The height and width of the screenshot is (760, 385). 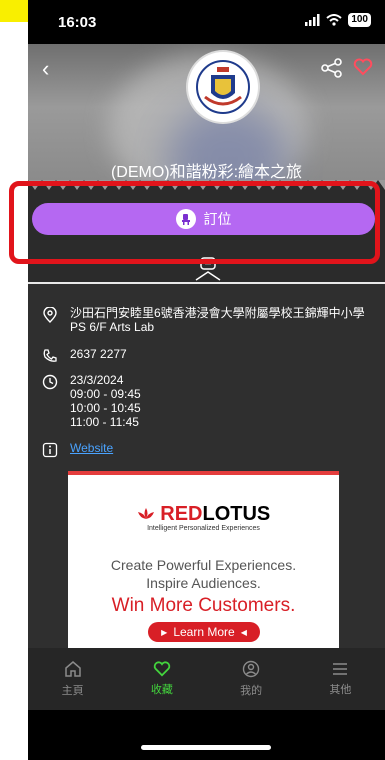 I want to click on website-row: Website, so click(x=77, y=449).